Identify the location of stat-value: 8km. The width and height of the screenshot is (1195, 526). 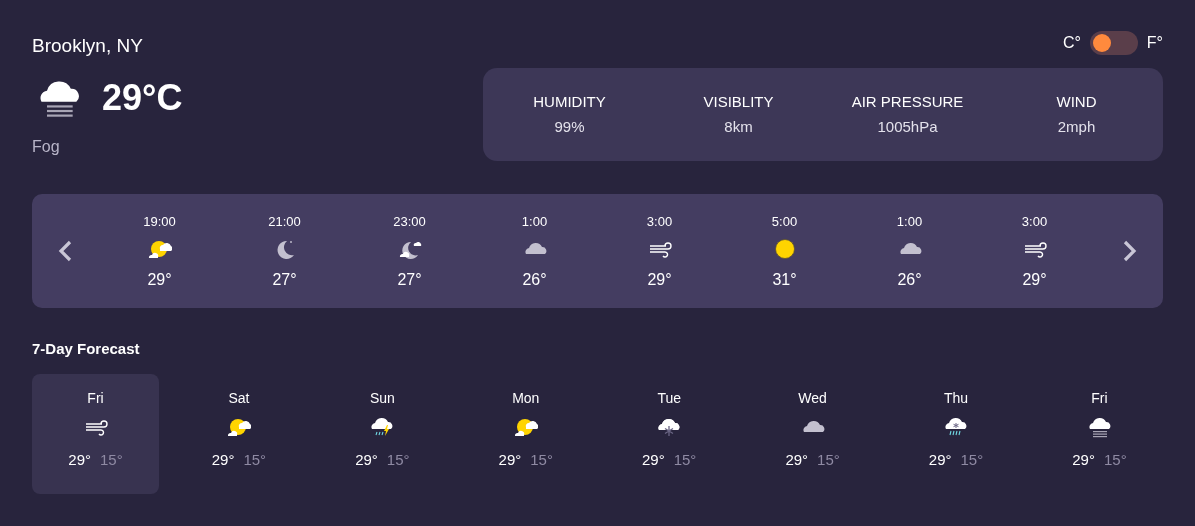
(738, 127).